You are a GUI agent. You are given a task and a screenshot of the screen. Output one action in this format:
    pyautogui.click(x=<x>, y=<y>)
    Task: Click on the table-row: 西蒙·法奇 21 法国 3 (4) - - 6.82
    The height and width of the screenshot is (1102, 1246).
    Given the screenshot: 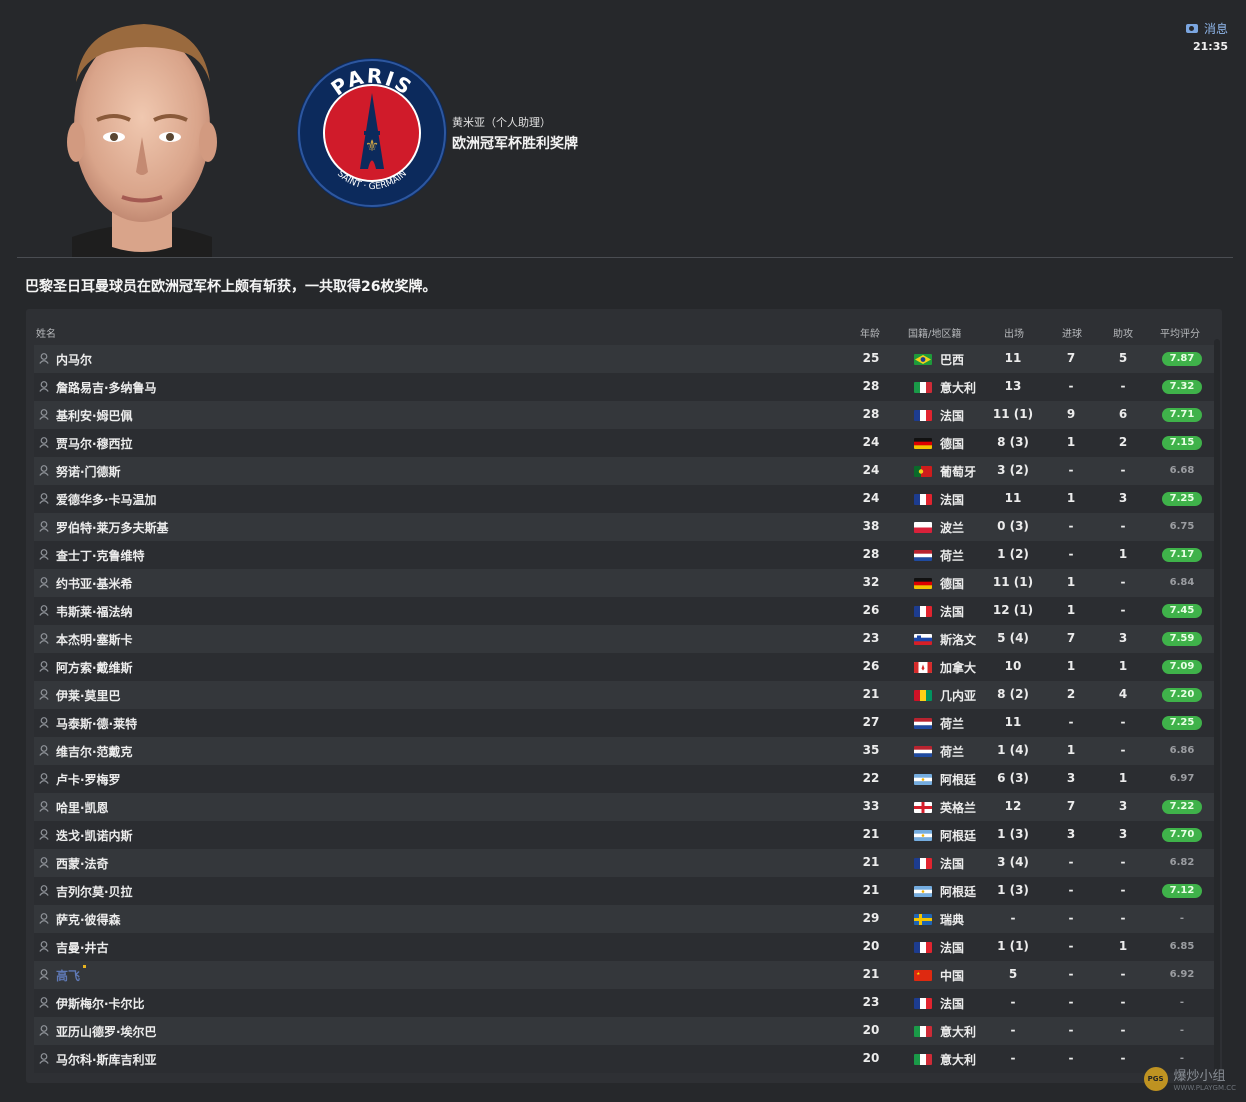 What is the action you would take?
    pyautogui.click(x=624, y=863)
    